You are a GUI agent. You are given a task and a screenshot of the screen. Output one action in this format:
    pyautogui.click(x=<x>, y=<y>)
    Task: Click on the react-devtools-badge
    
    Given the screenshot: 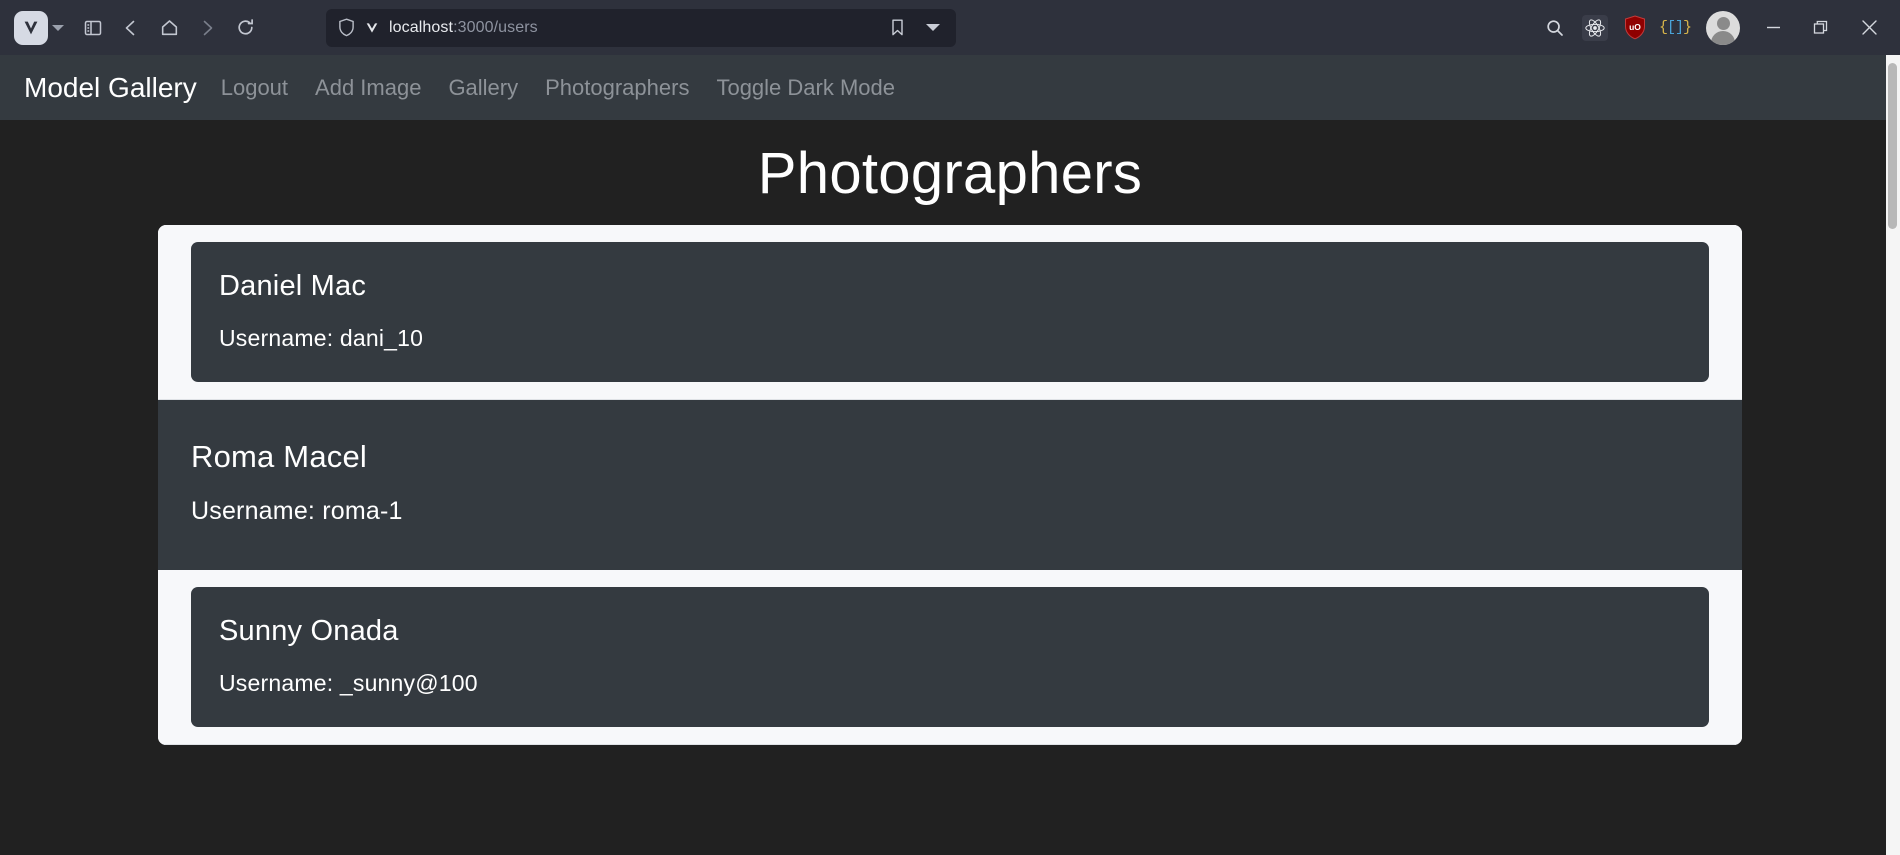 What is the action you would take?
    pyautogui.click(x=1595, y=27)
    